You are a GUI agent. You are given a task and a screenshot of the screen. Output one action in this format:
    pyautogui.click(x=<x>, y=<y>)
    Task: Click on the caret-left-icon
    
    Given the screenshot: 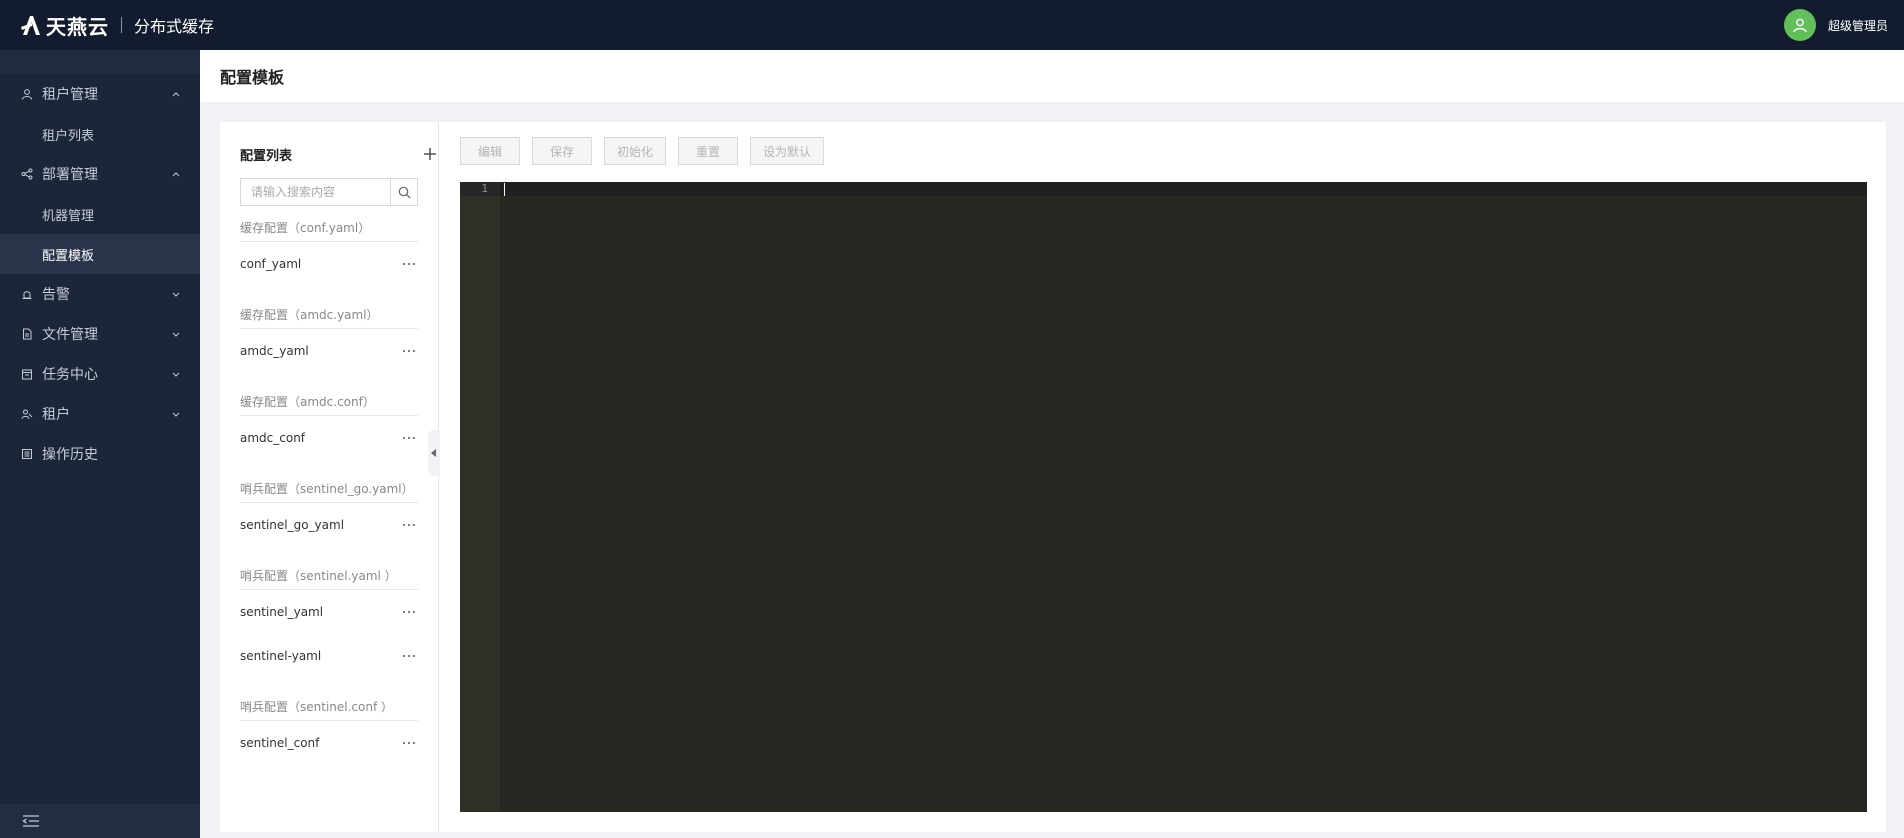 What is the action you would take?
    pyautogui.click(x=433, y=453)
    